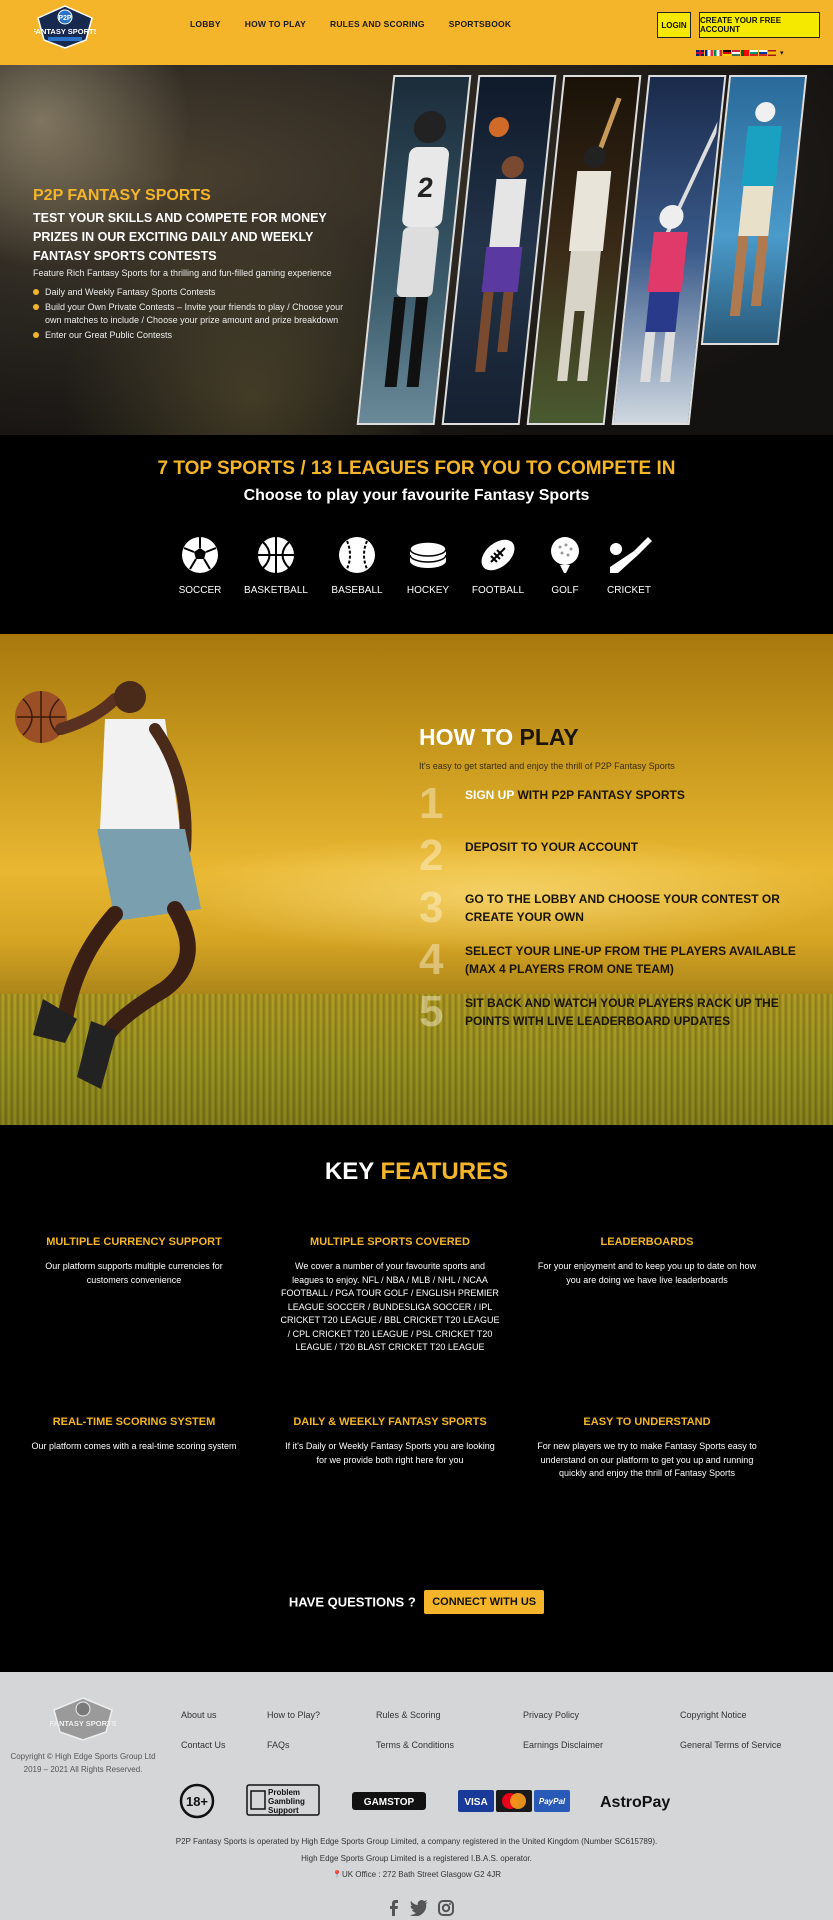 The image size is (833, 1920). I want to click on logo-text: FANTASY SPORTS, so click(83, 1723).